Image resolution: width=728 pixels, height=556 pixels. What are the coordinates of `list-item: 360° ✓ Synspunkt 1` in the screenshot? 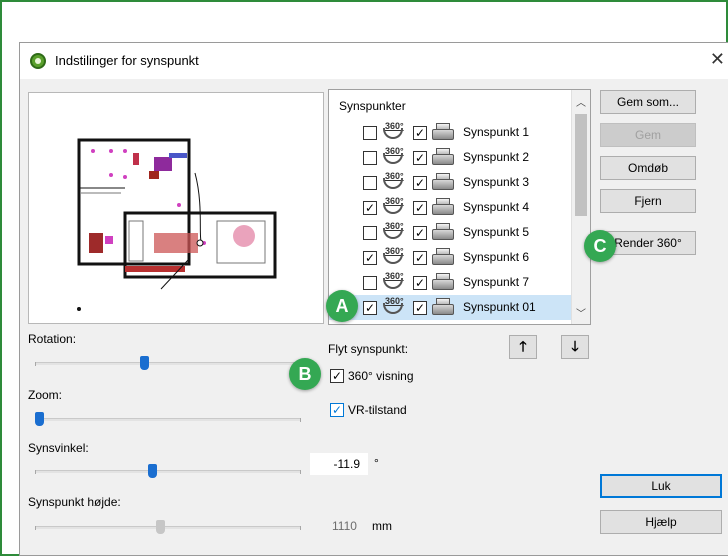 It's located at (450, 132).